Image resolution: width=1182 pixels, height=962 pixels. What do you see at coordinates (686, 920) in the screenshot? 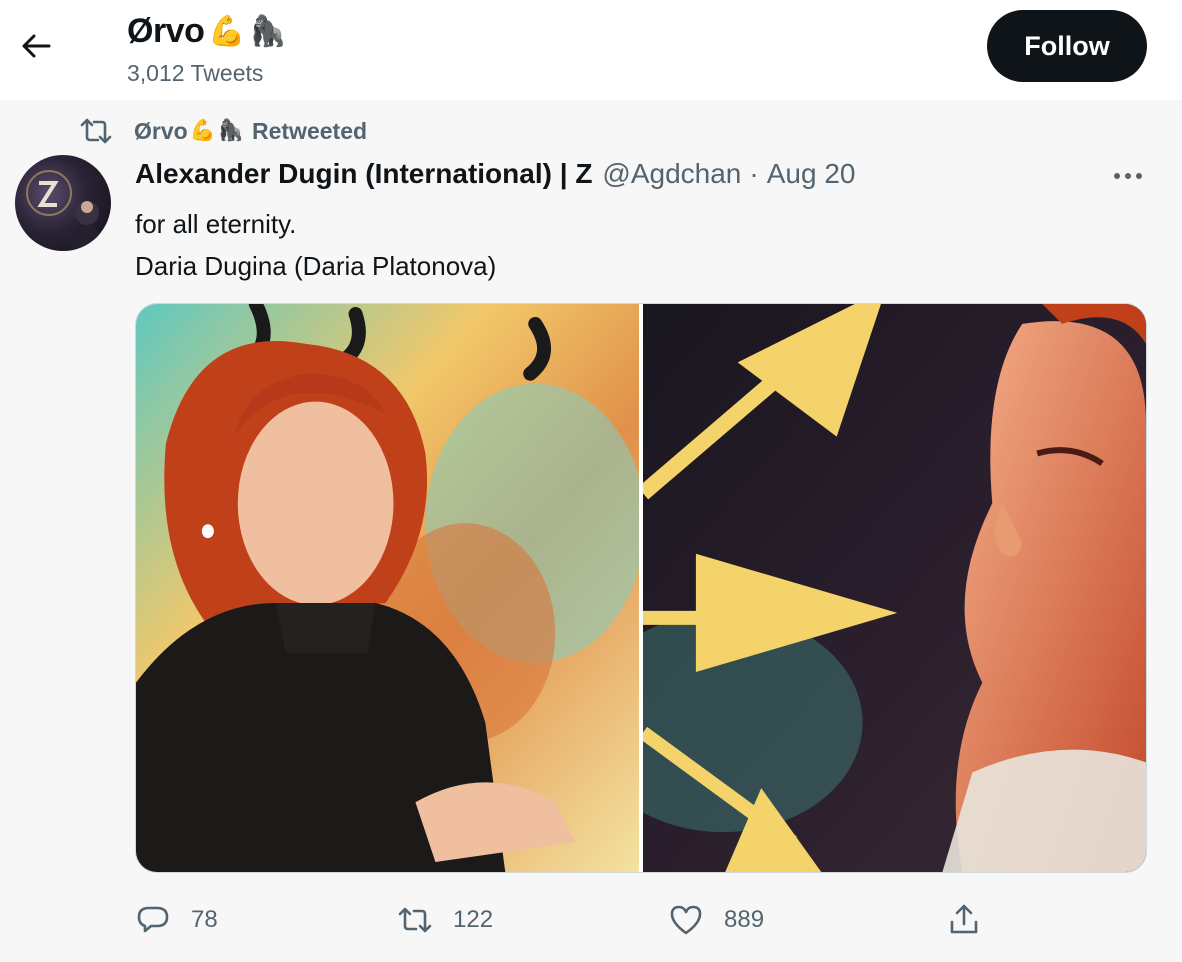
I see `heart-icon` at bounding box center [686, 920].